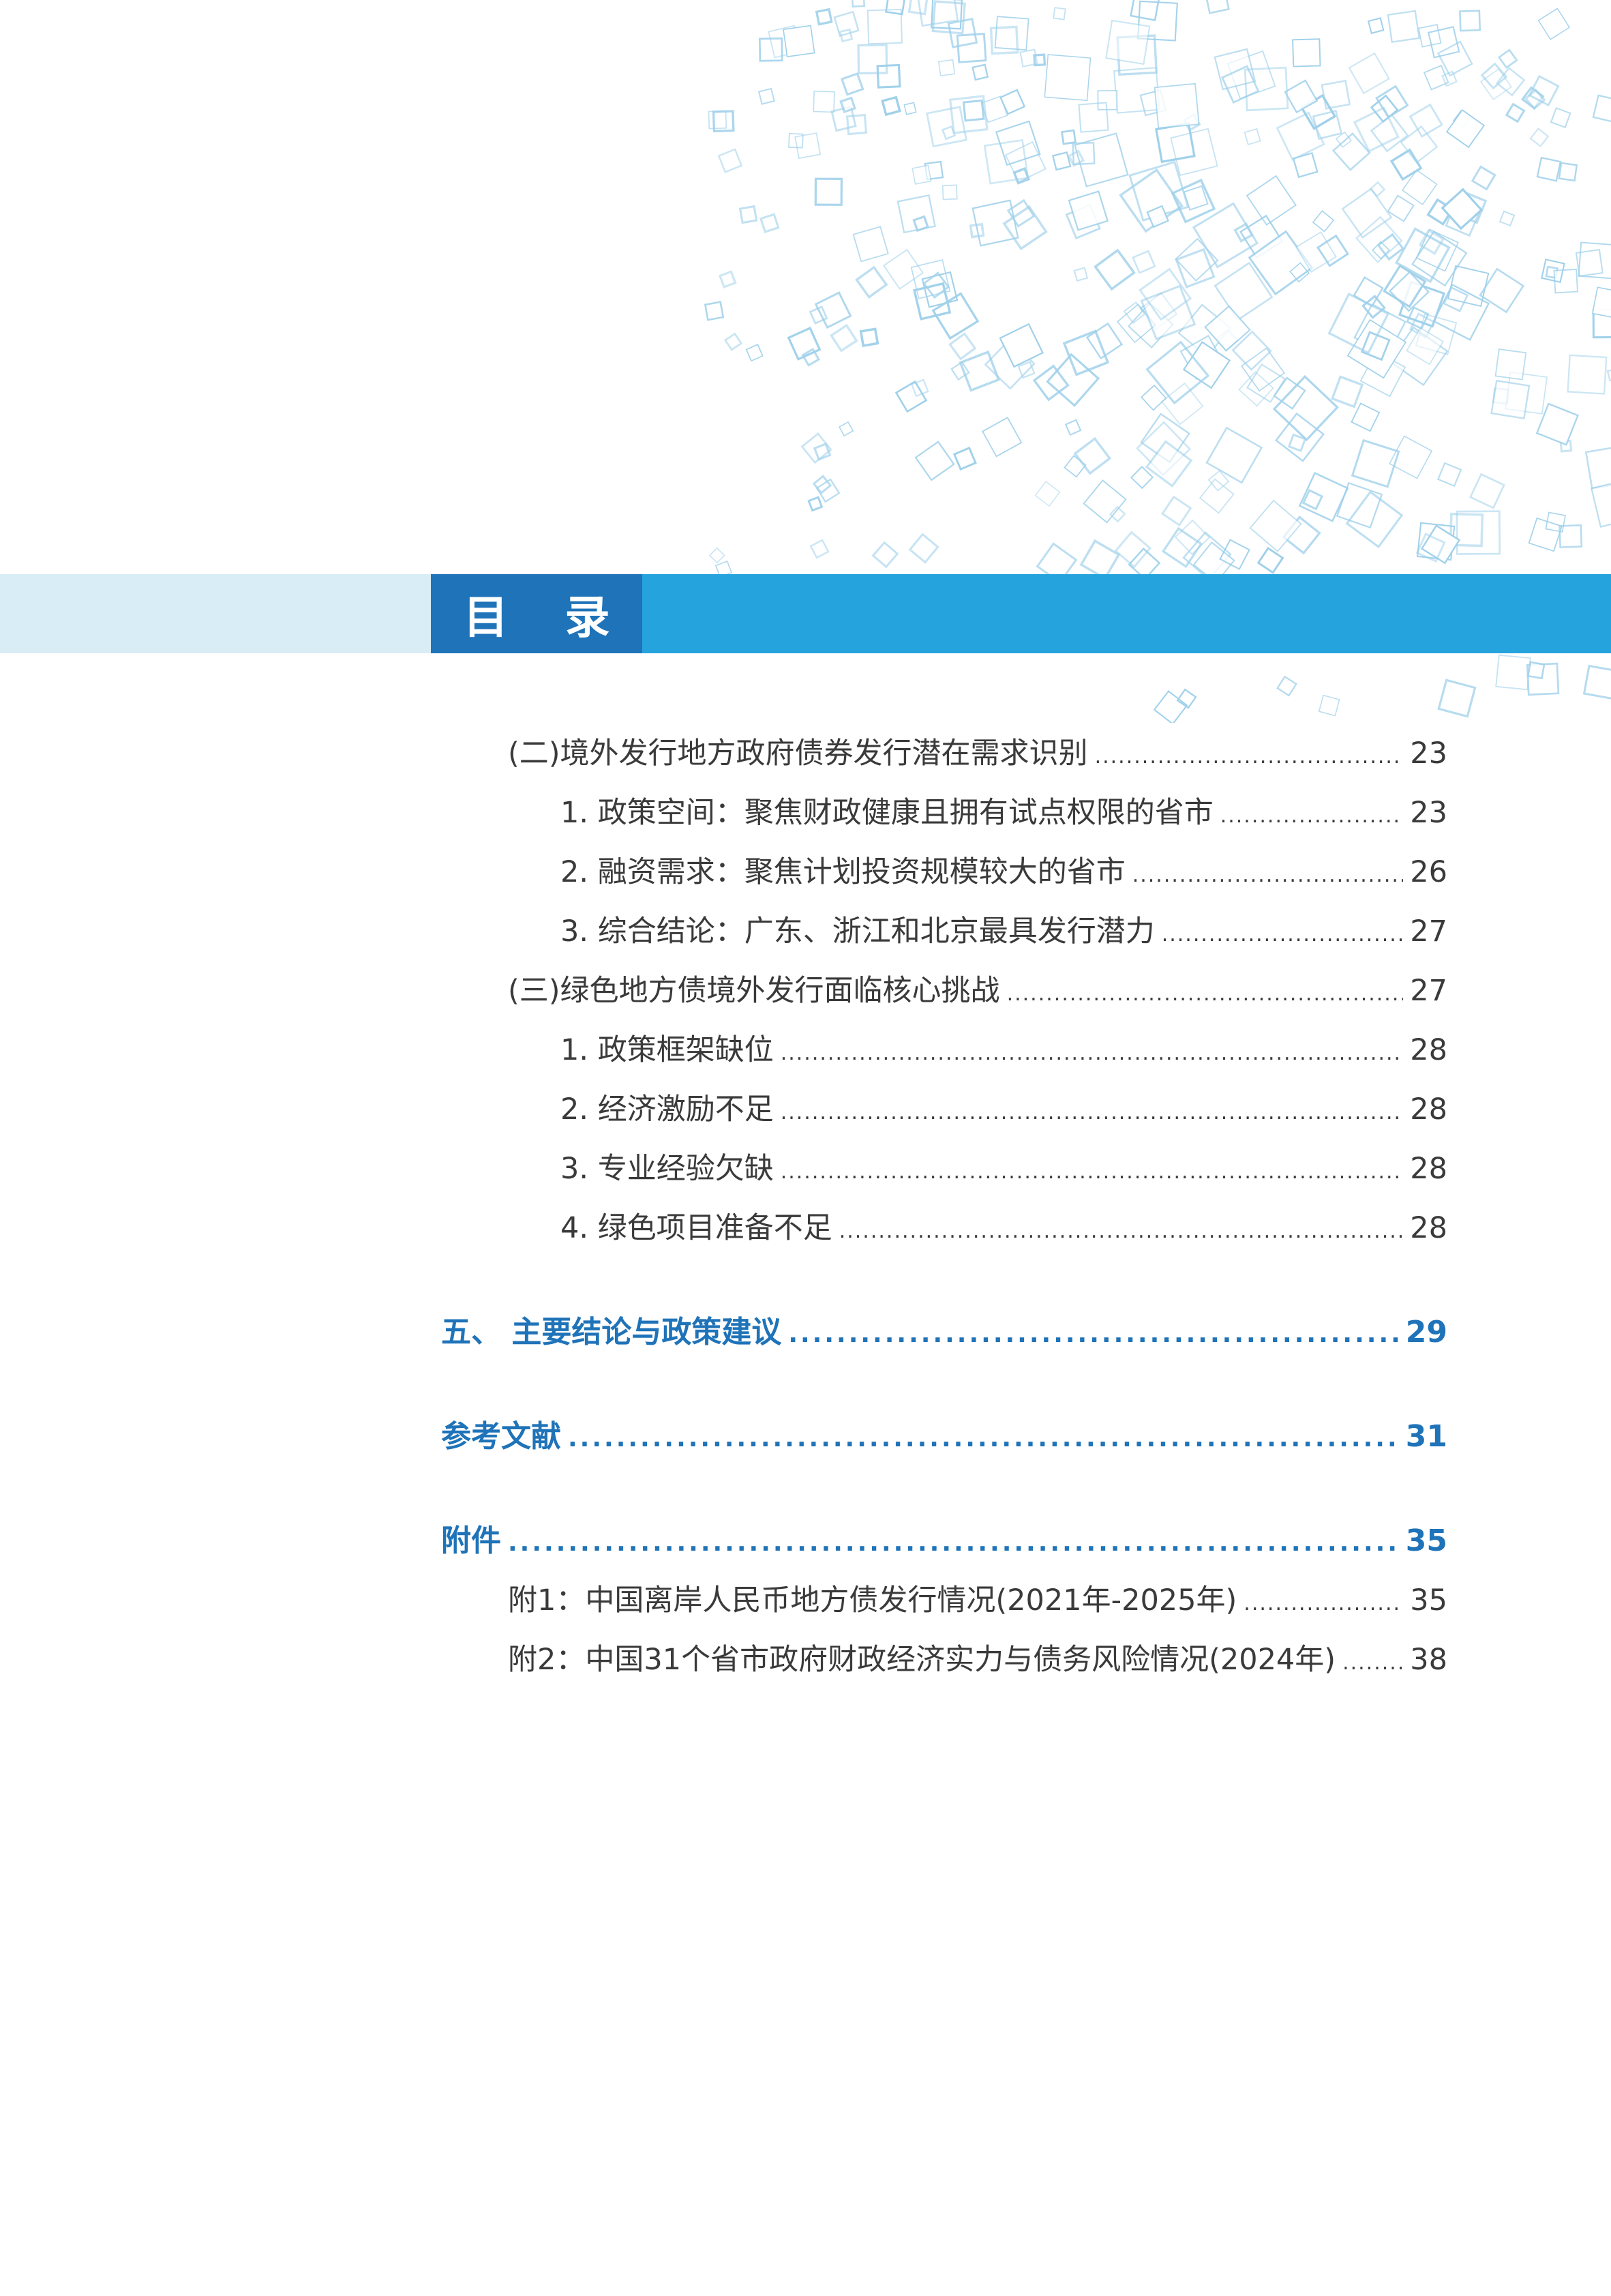  Describe the element at coordinates (667, 1110) in the screenshot. I see `toc-entry-label: 2. 经济激励不足` at that location.